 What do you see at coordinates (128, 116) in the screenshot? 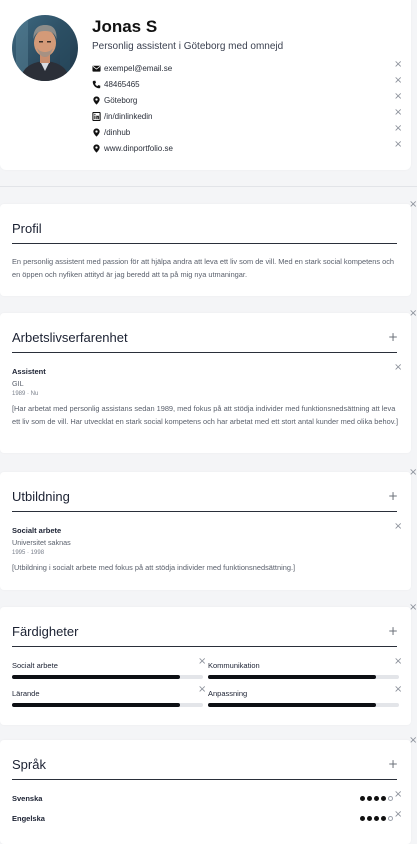
I see `contact-linkedin-text: /in/dinlinkedin` at bounding box center [128, 116].